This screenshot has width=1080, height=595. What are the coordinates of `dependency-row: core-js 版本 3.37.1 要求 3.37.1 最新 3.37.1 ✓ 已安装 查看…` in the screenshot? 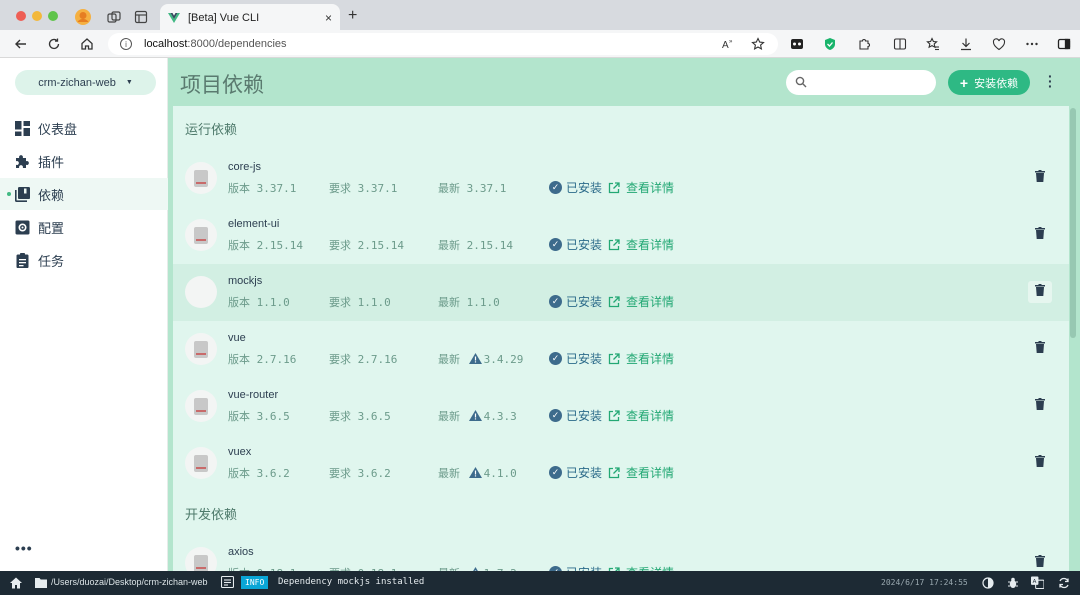 It's located at (621, 178).